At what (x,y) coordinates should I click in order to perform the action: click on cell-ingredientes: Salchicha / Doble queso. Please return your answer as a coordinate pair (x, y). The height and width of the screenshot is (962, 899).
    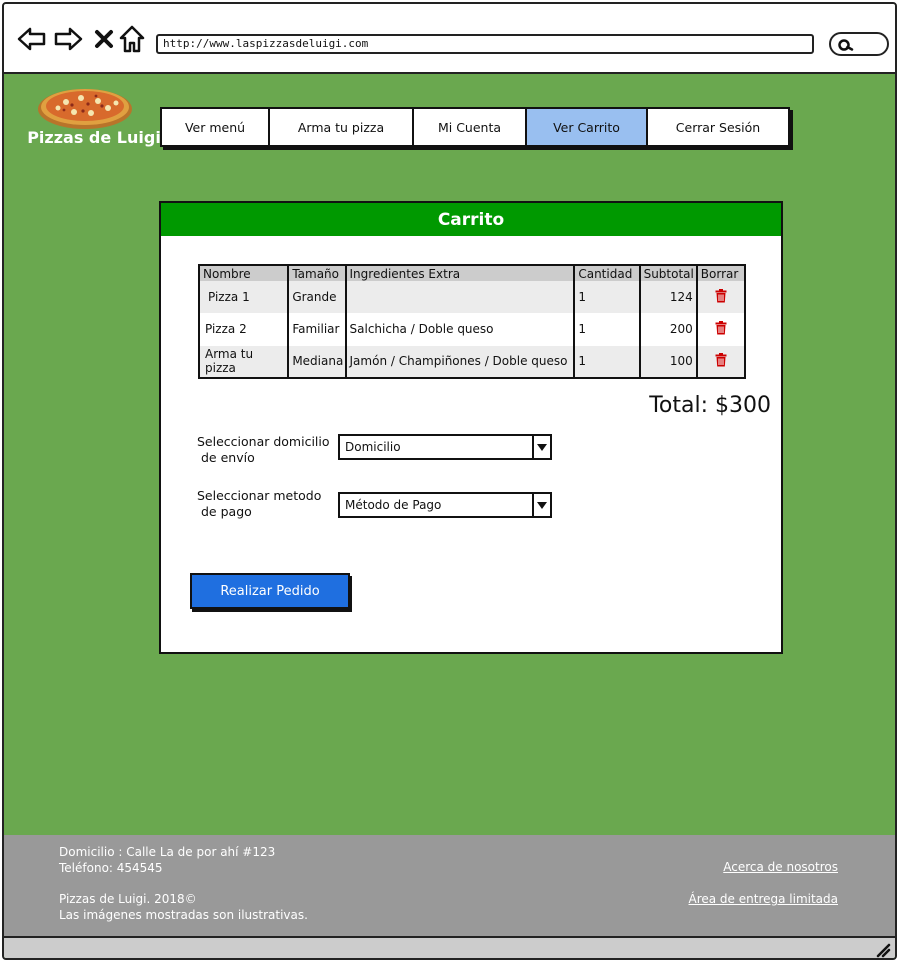
    Looking at the image, I should click on (460, 329).